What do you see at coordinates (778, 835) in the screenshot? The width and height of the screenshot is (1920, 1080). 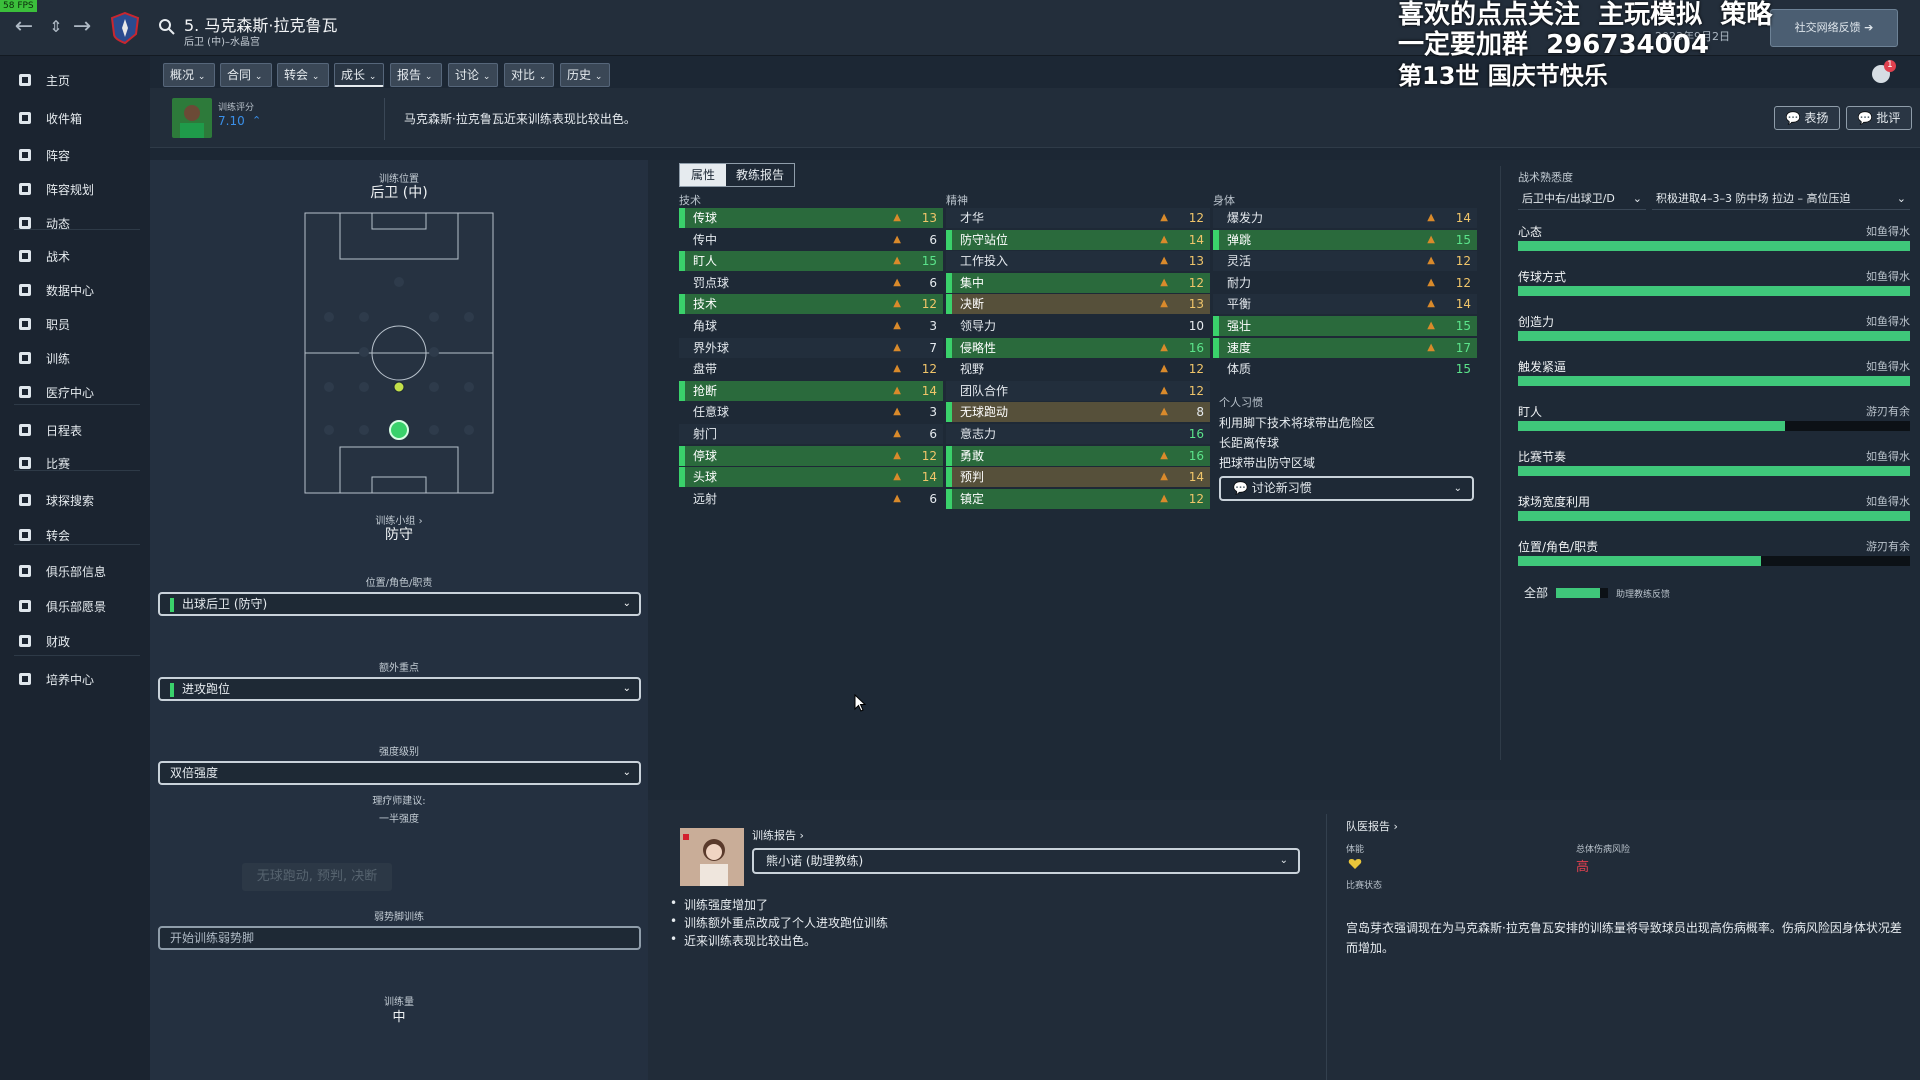 I see `training-report-link: 训练报告 ›` at bounding box center [778, 835].